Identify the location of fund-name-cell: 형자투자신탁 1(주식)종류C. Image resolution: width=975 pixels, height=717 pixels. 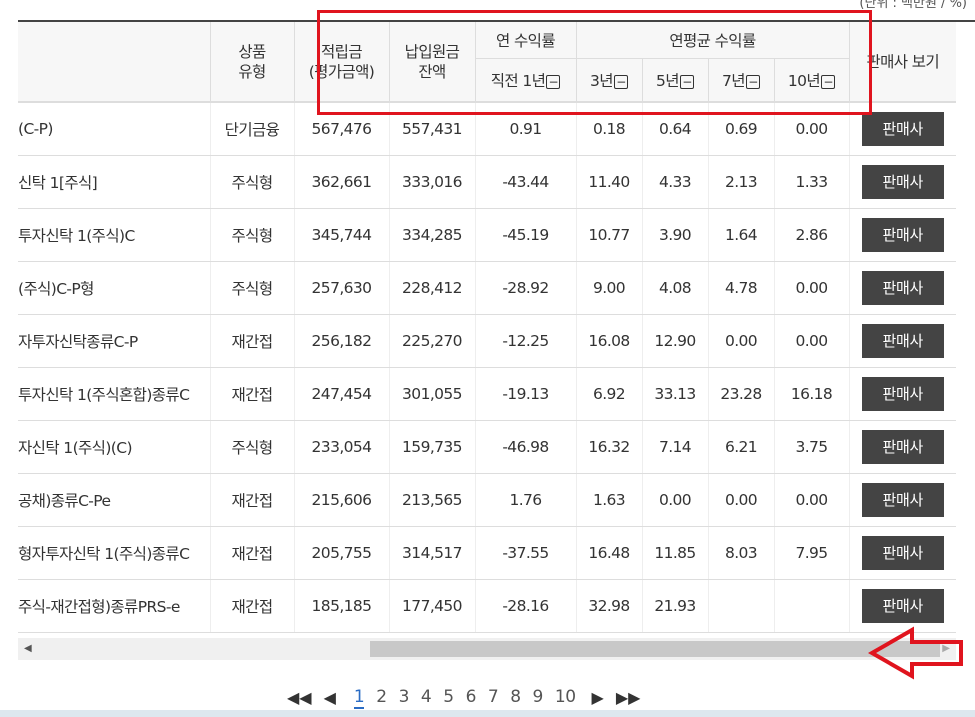
(114, 553).